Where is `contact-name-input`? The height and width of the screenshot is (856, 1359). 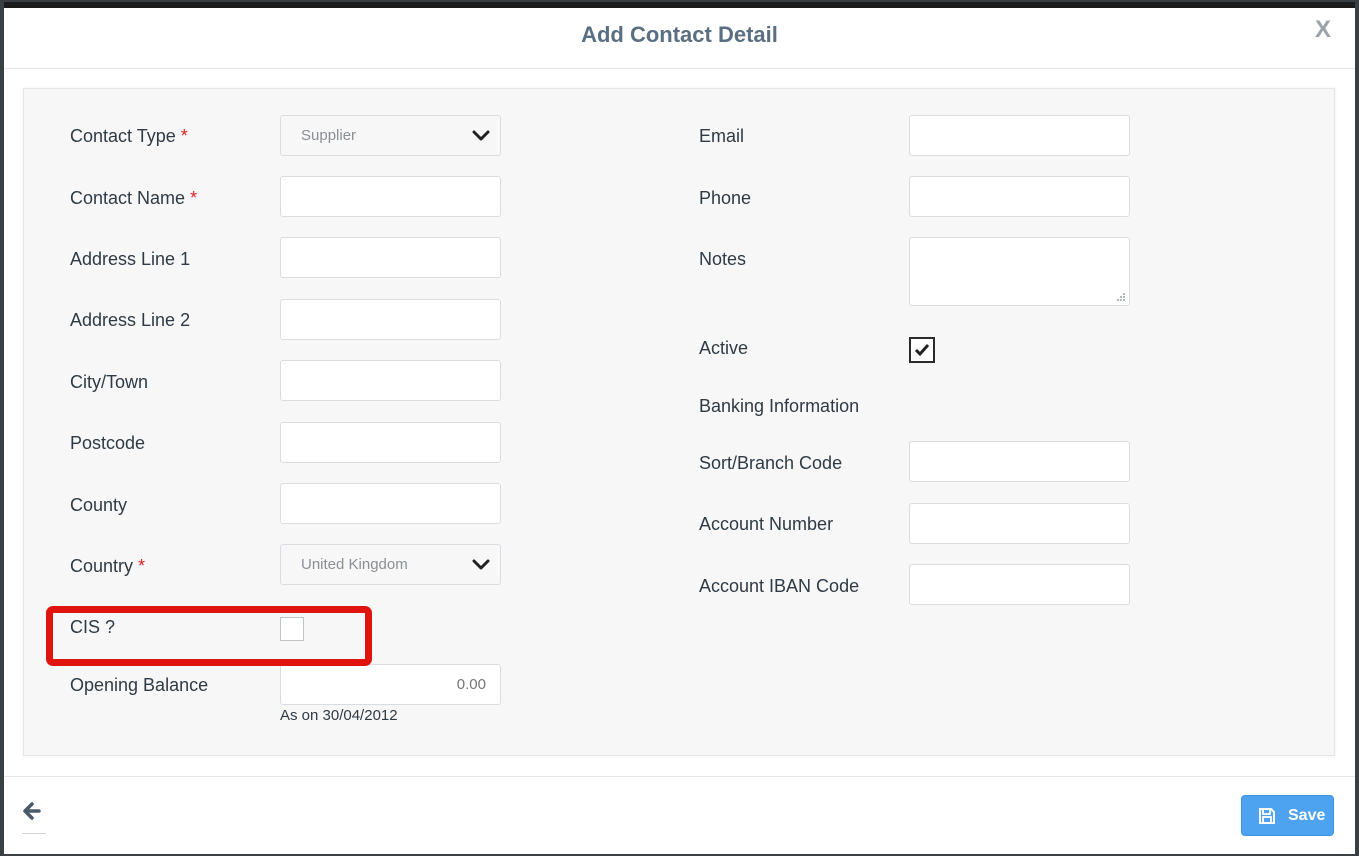 contact-name-input is located at coordinates (390, 196).